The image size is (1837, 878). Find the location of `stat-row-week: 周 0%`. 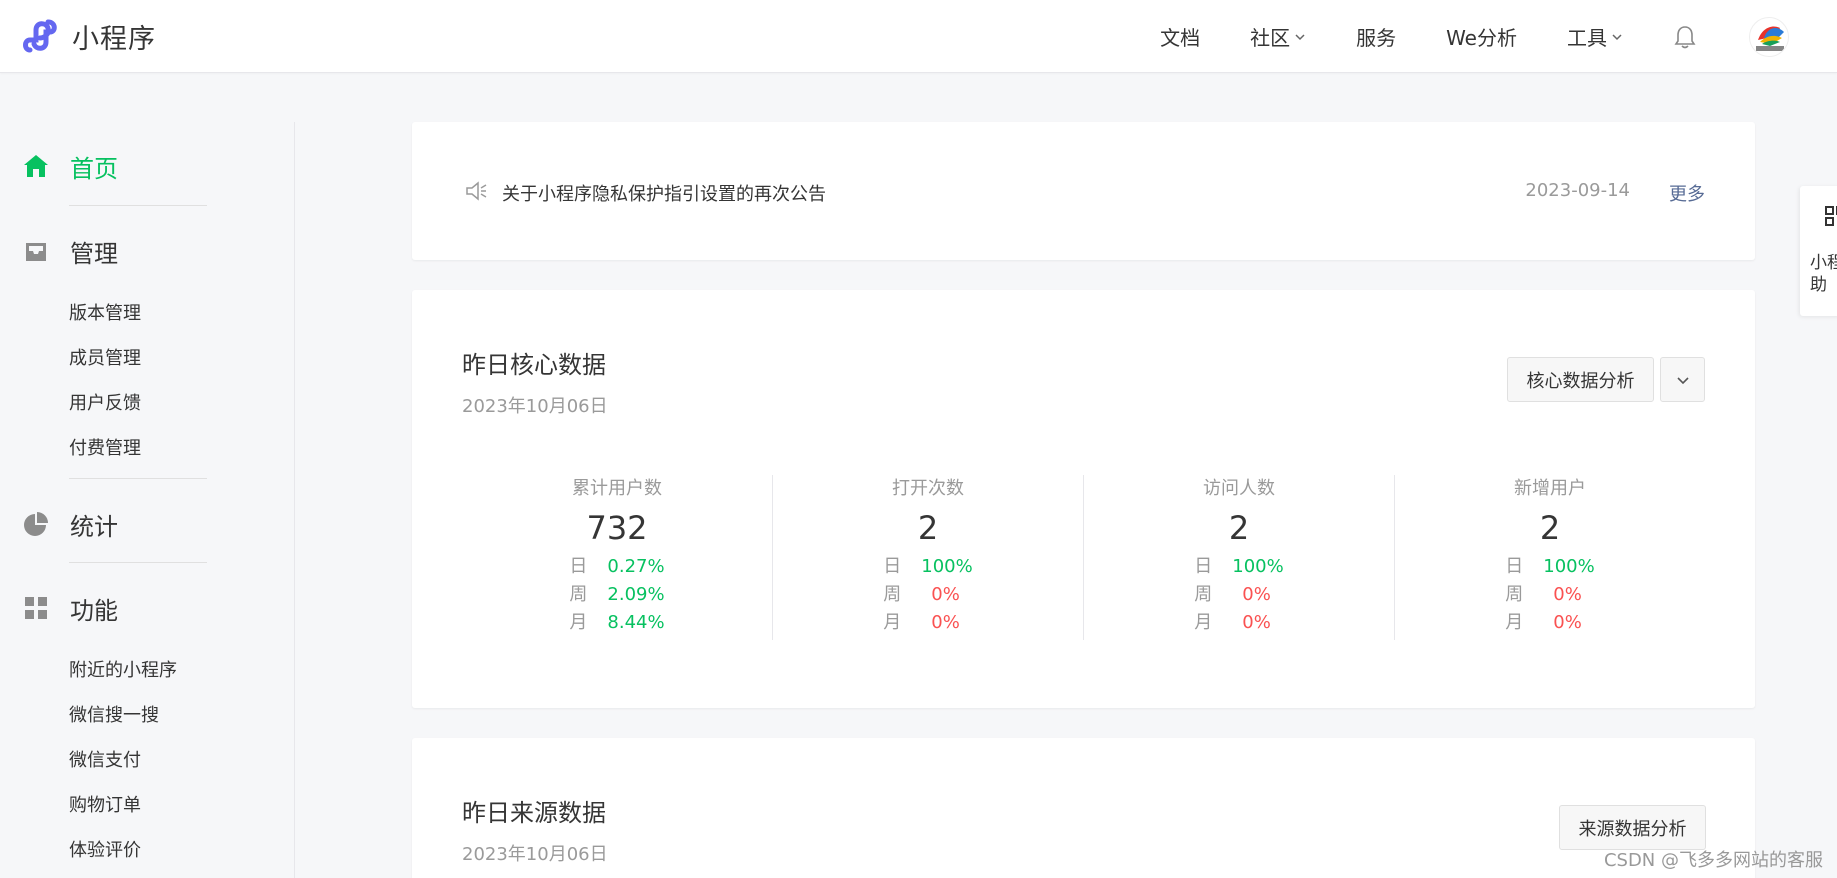

stat-row-week: 周 0% is located at coordinates (927, 595).